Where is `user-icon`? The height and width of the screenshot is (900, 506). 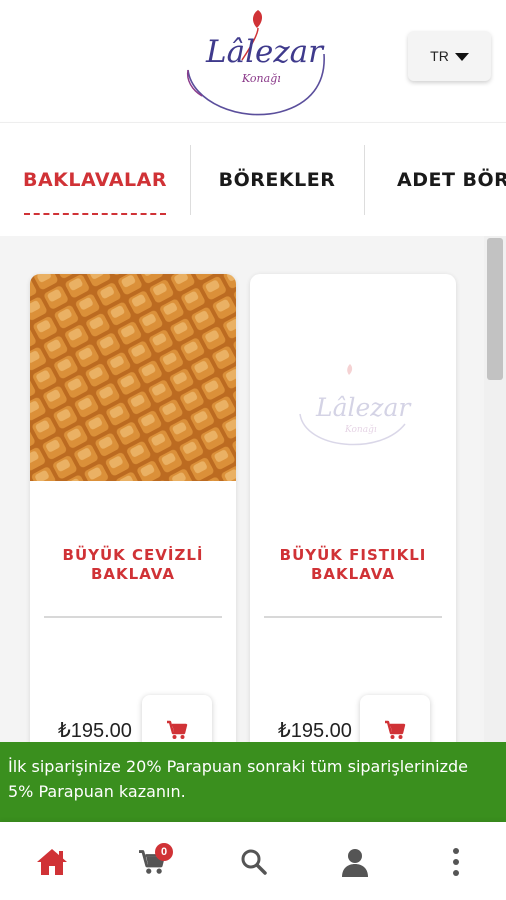
user-icon is located at coordinates (355, 863).